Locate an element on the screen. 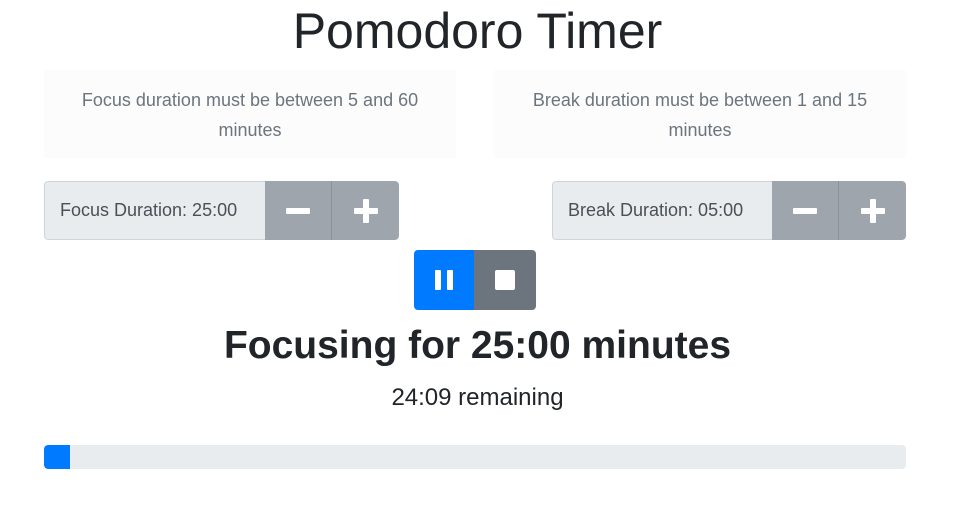 The image size is (955, 523). stop-icon is located at coordinates (505, 280).